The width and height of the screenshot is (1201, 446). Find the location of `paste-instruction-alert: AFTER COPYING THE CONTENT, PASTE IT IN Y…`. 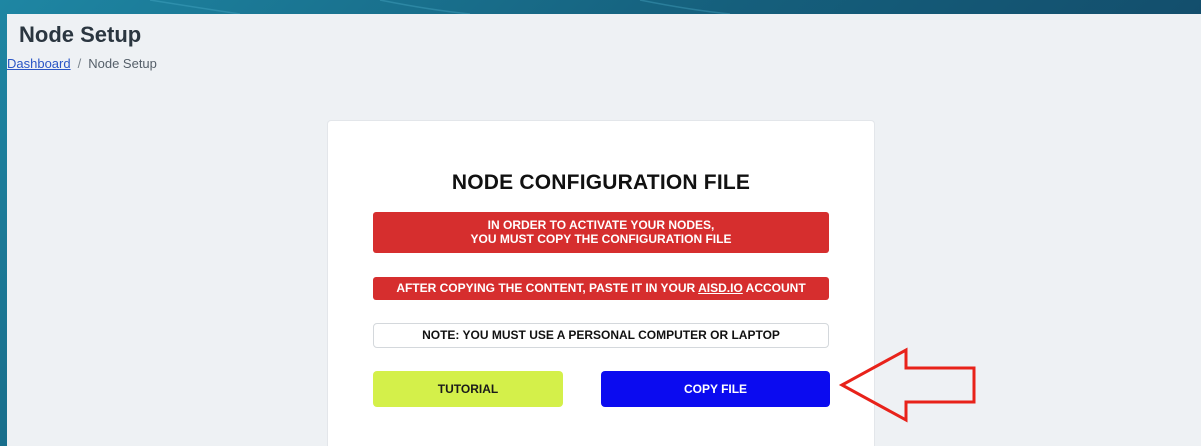

paste-instruction-alert: AFTER COPYING THE CONTENT, PASTE IT IN Y… is located at coordinates (601, 288).